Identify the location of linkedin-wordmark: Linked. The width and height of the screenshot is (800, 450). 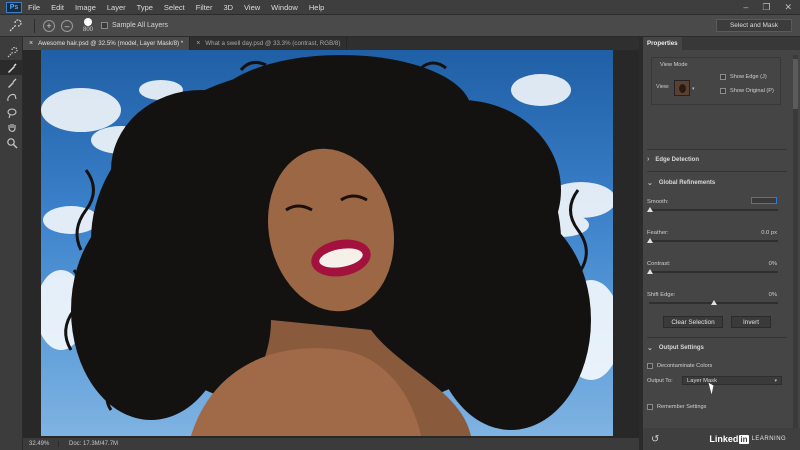
(724, 439).